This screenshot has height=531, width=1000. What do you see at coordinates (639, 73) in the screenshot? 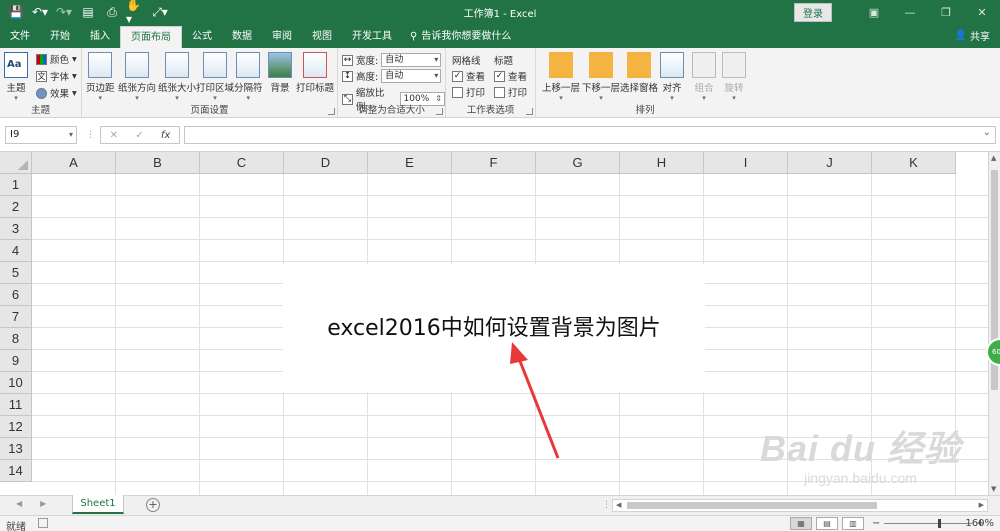
I see `selection-pane-button: 选择窗格` at bounding box center [639, 73].